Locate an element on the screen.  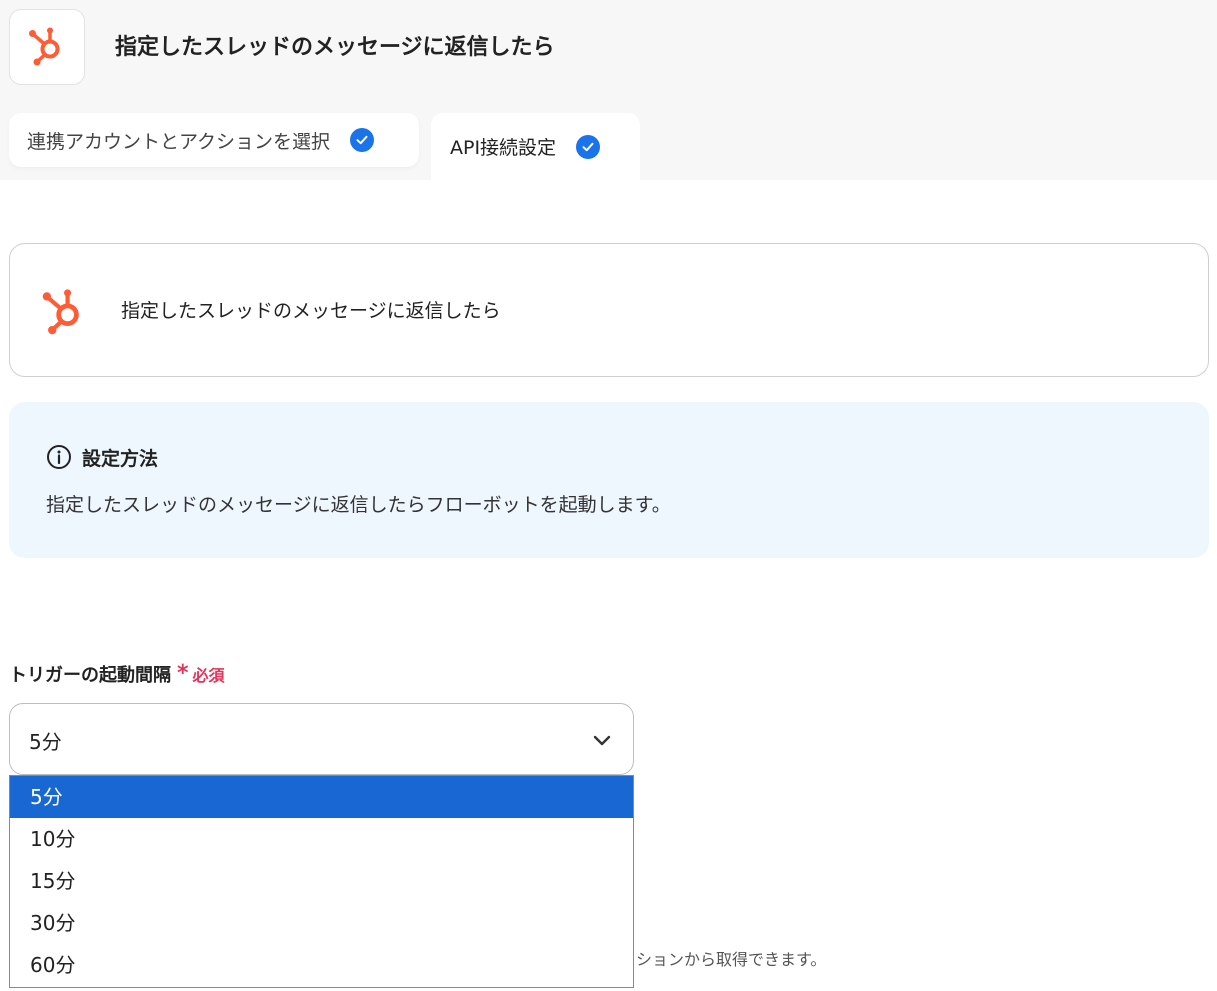
action-card: 指定したスレッドのメッセージに返信したら is located at coordinates (609, 310).